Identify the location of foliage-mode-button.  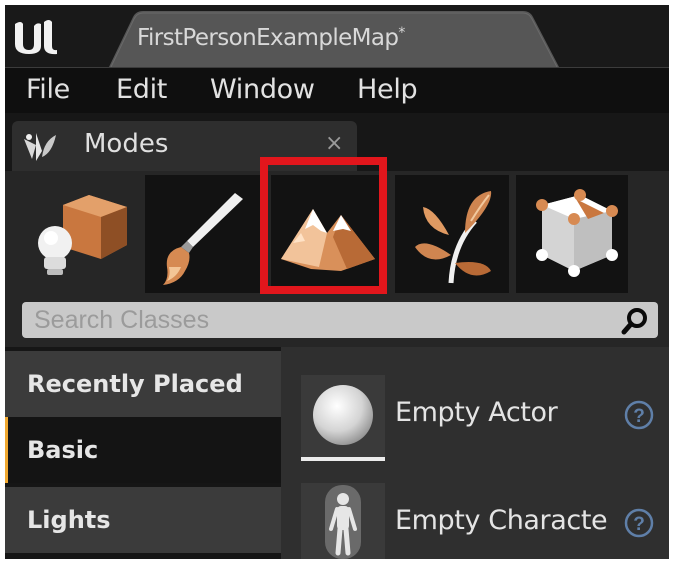
(452, 234).